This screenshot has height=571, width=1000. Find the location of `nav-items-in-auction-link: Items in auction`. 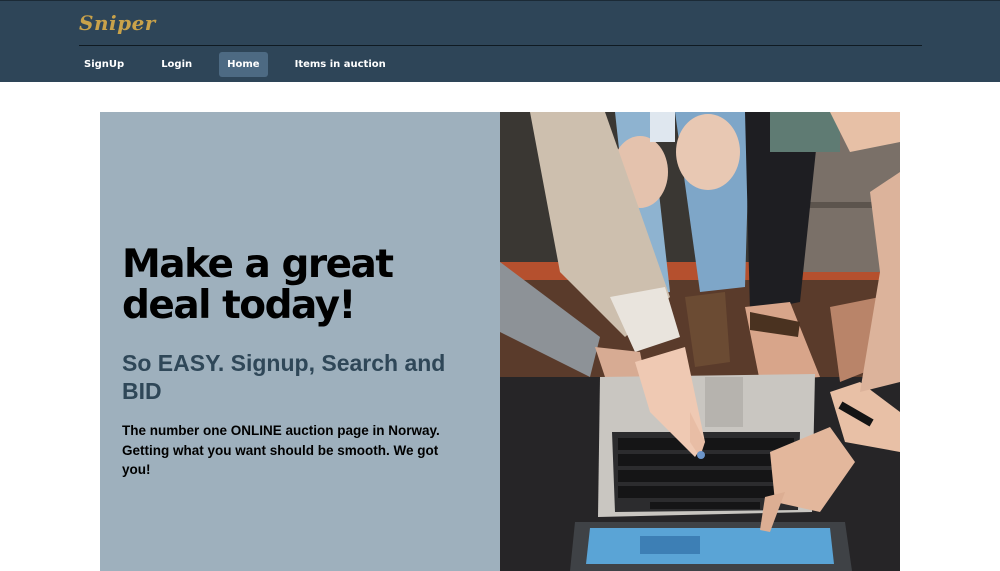

nav-items-in-auction-link: Items in auction is located at coordinates (340, 64).